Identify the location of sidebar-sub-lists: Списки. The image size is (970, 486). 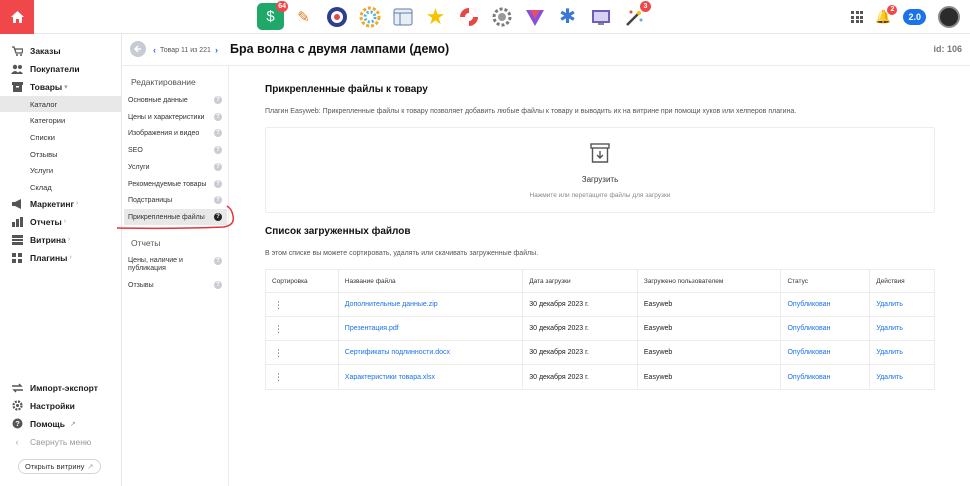
(61, 137).